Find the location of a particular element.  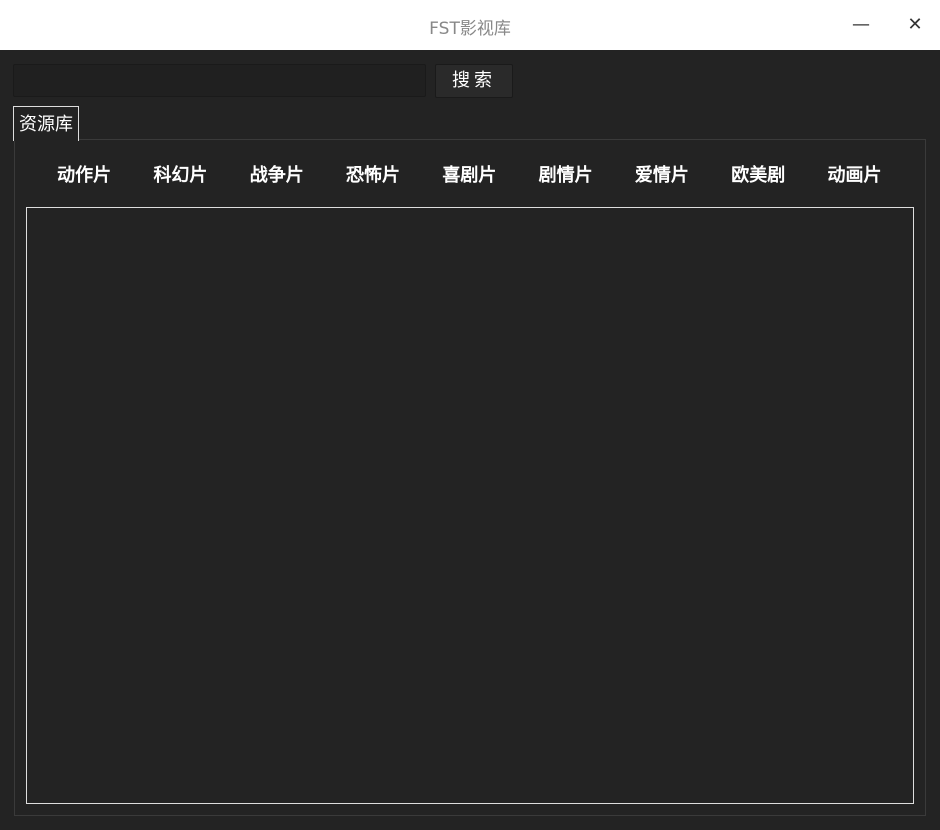

category-horror: 恐怖片 is located at coordinates (373, 176).